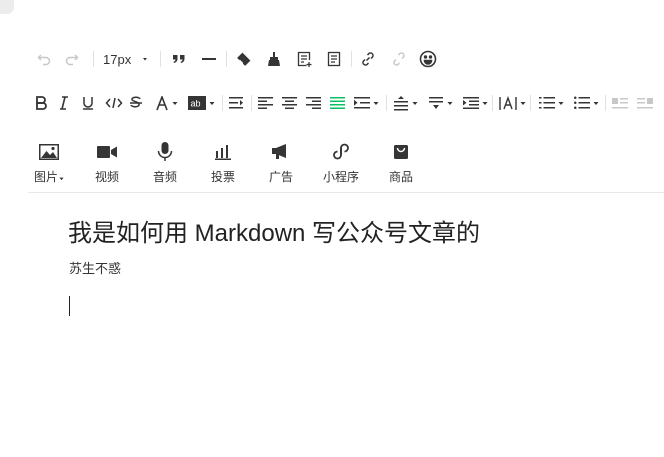 The image size is (664, 457). What do you see at coordinates (209, 59) in the screenshot?
I see `horizontal-rule-icon` at bounding box center [209, 59].